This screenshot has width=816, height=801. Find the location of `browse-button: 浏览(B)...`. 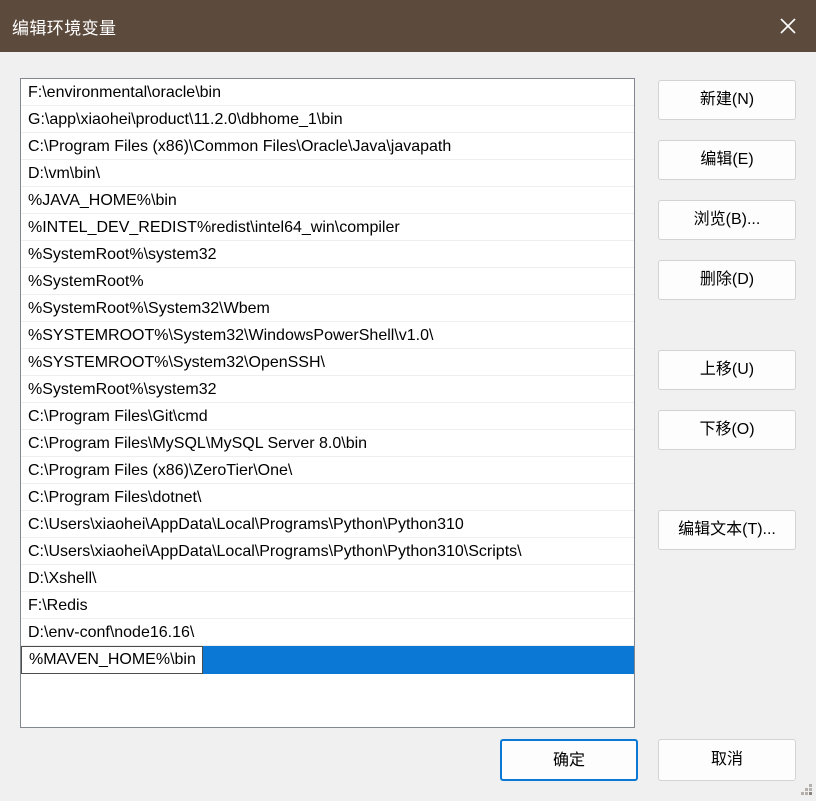

browse-button: 浏览(B)... is located at coordinates (727, 220).